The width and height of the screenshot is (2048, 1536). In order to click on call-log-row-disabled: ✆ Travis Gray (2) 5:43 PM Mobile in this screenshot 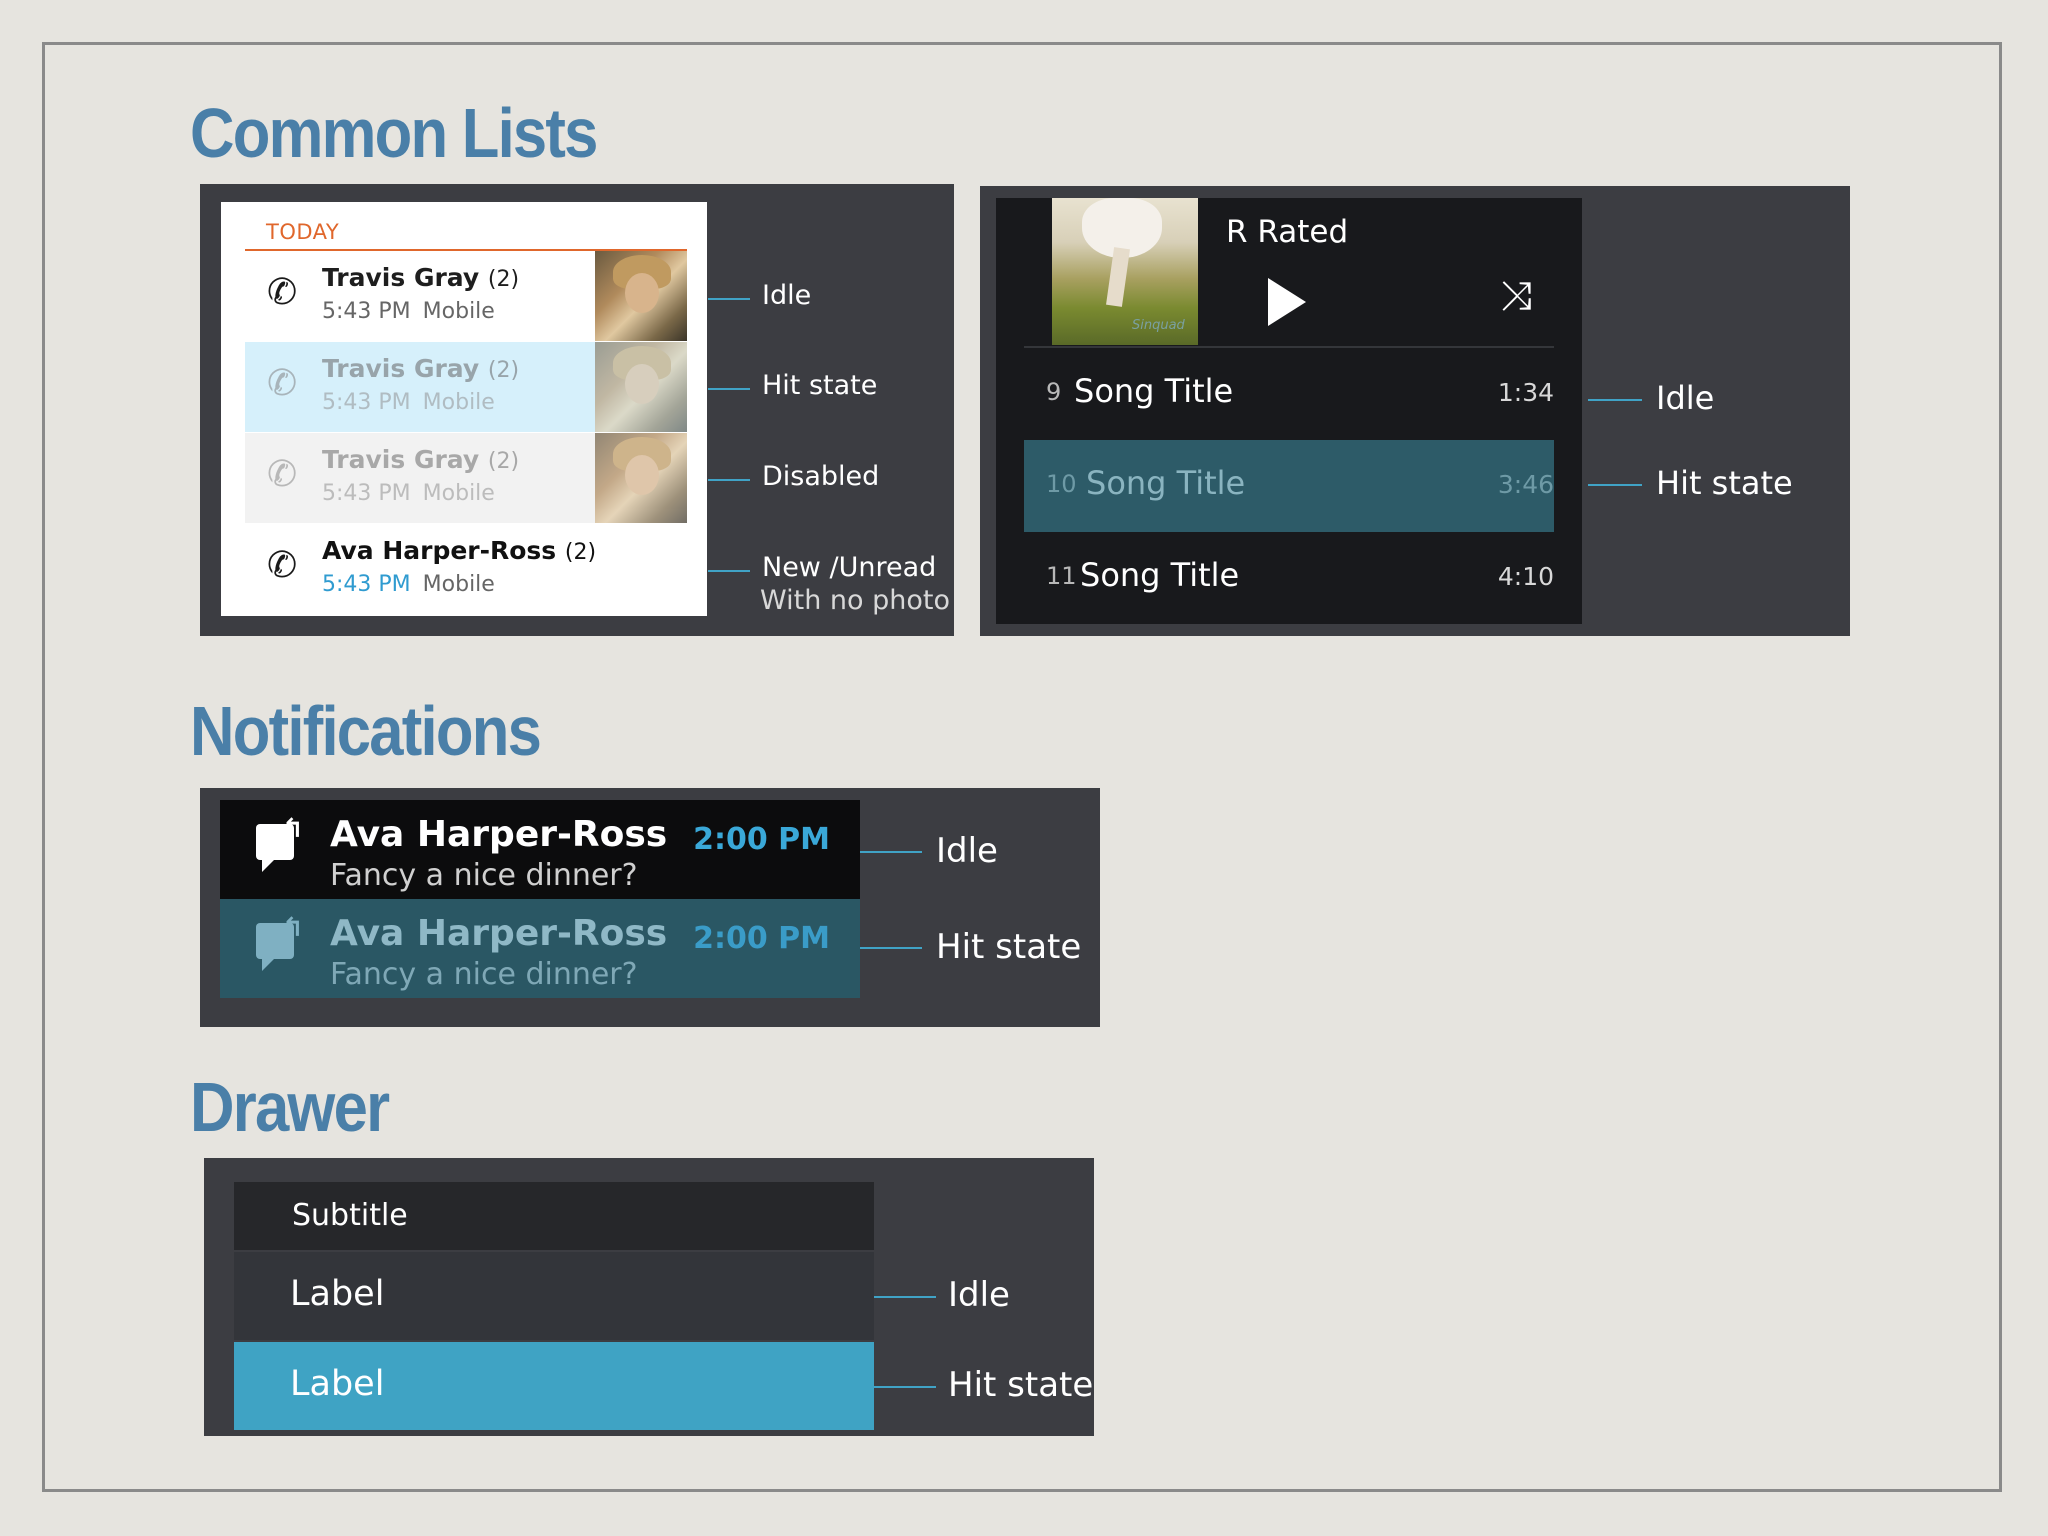, I will do `click(466, 478)`.